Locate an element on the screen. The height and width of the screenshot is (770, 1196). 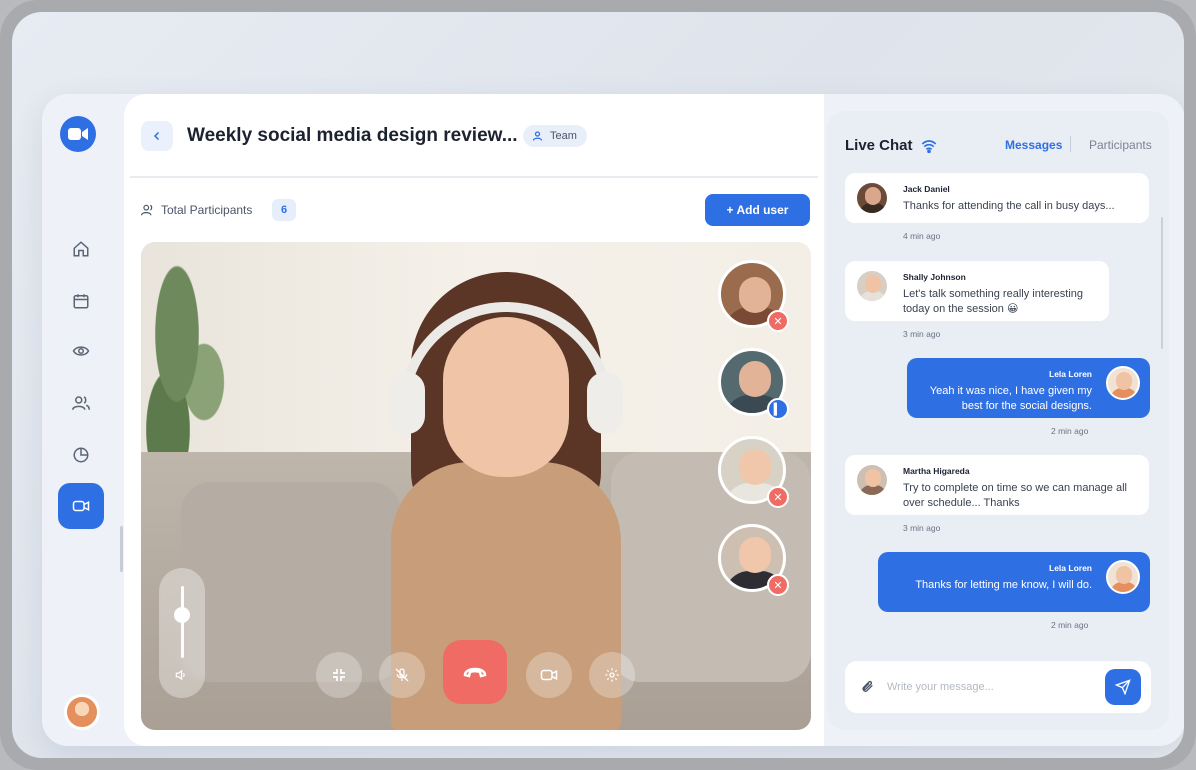
chevron-left-icon is located at coordinates (156, 136).